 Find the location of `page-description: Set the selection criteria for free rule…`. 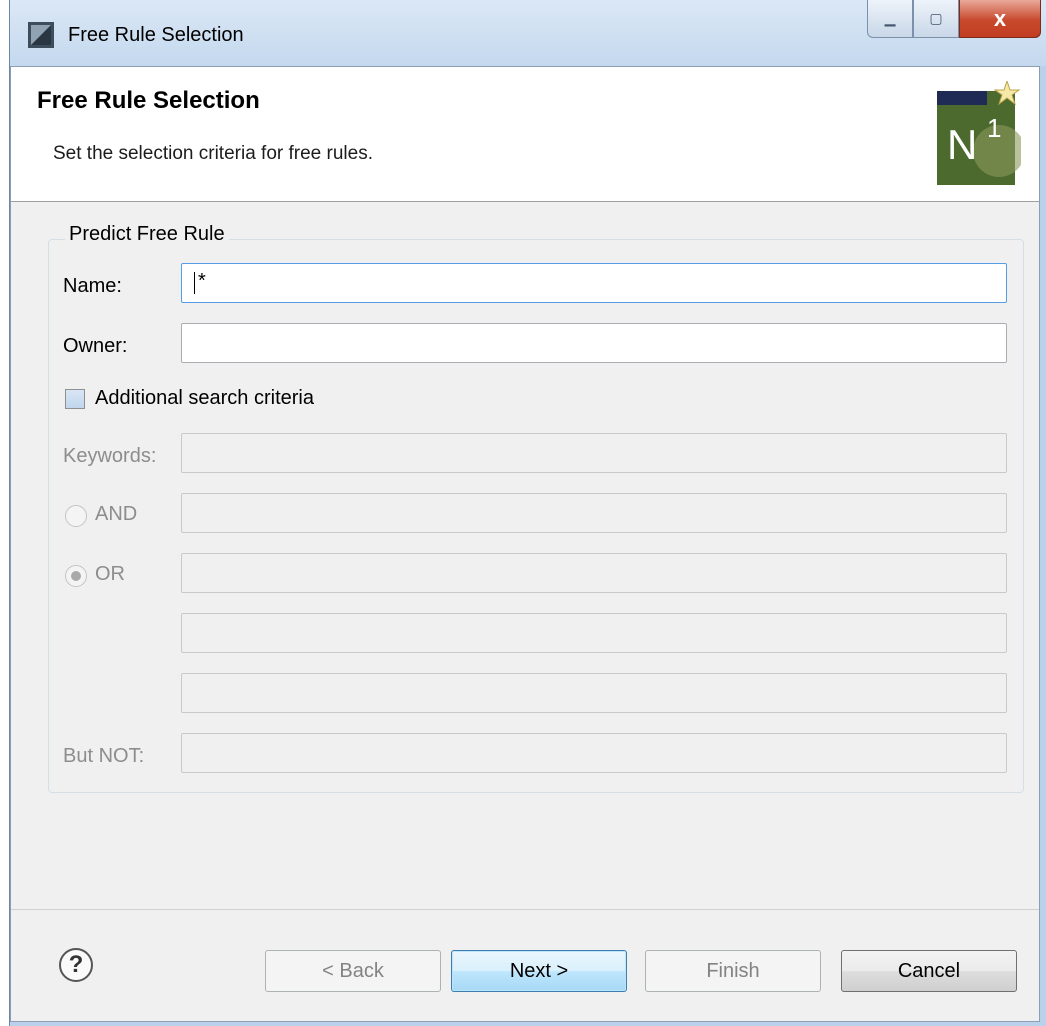

page-description: Set the selection criteria for free rule… is located at coordinates (213, 153).